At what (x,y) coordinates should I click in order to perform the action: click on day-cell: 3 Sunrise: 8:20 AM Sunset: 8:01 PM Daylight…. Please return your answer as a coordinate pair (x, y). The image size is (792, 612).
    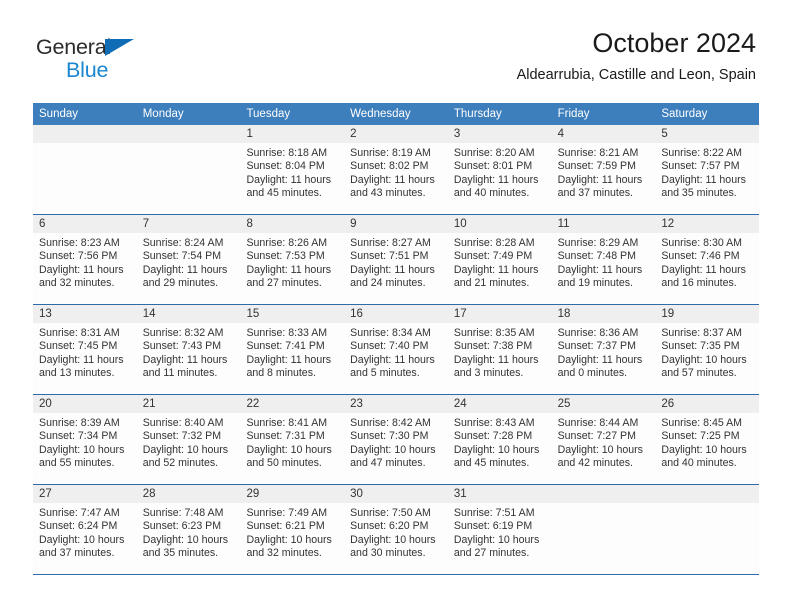
    Looking at the image, I should click on (499, 169).